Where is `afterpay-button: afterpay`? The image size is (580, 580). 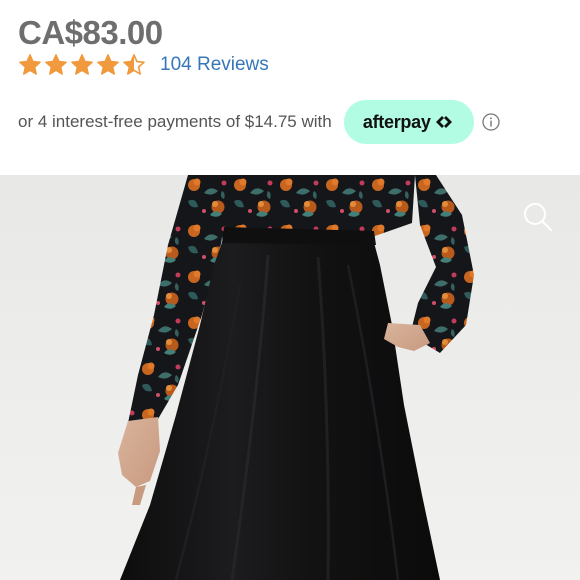 afterpay-button: afterpay is located at coordinates (408, 122).